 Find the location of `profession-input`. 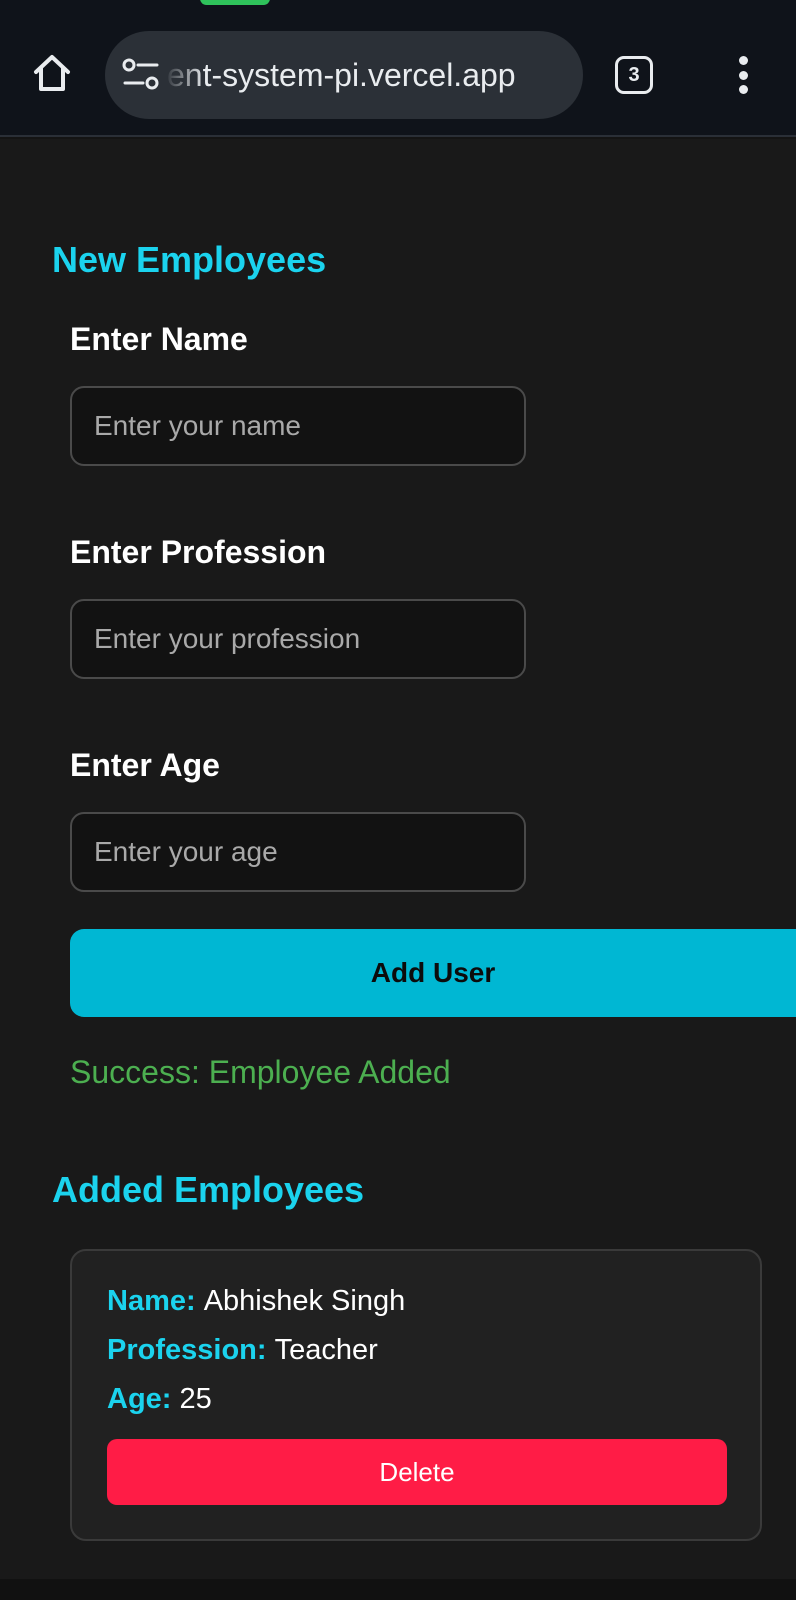

profession-input is located at coordinates (298, 639).